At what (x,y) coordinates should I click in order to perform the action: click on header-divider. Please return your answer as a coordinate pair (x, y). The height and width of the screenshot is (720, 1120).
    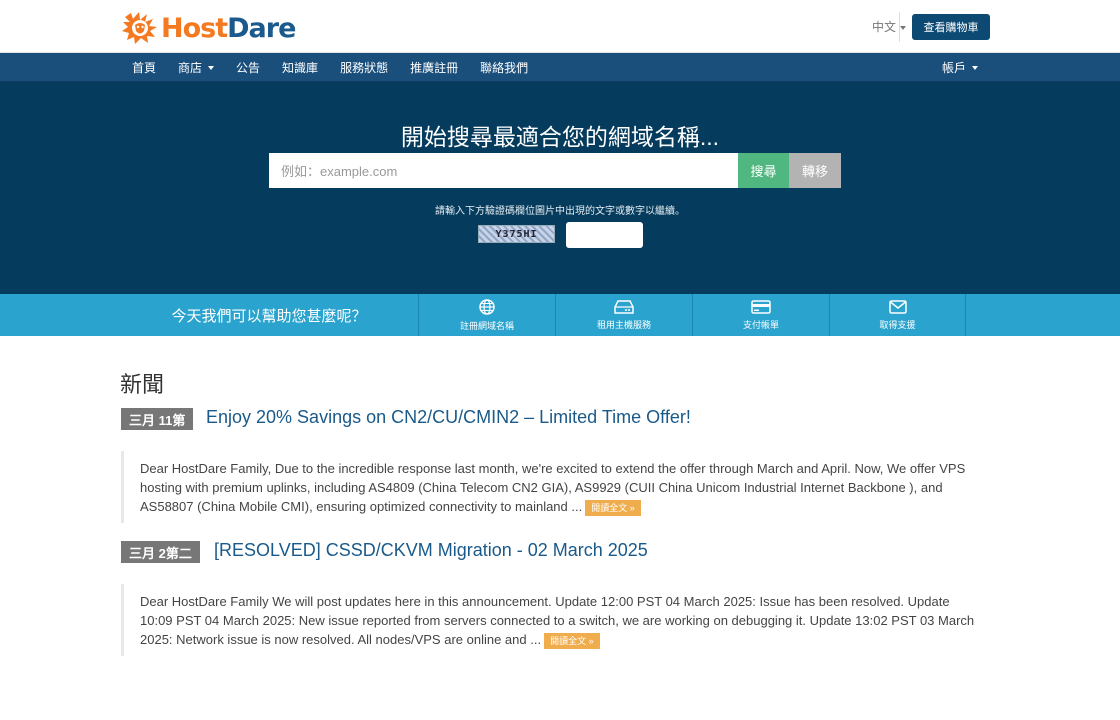
    Looking at the image, I should click on (899, 27).